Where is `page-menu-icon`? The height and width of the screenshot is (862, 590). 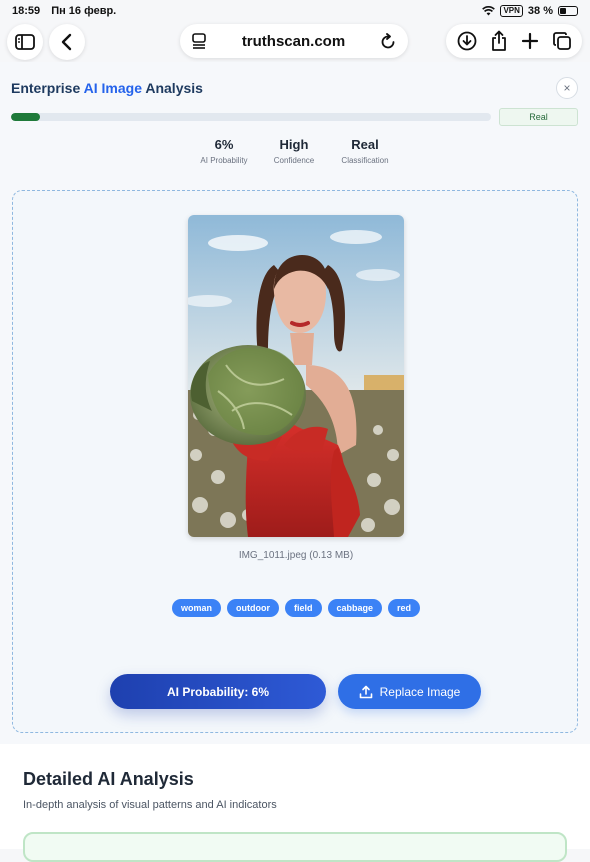 page-menu-icon is located at coordinates (199, 41).